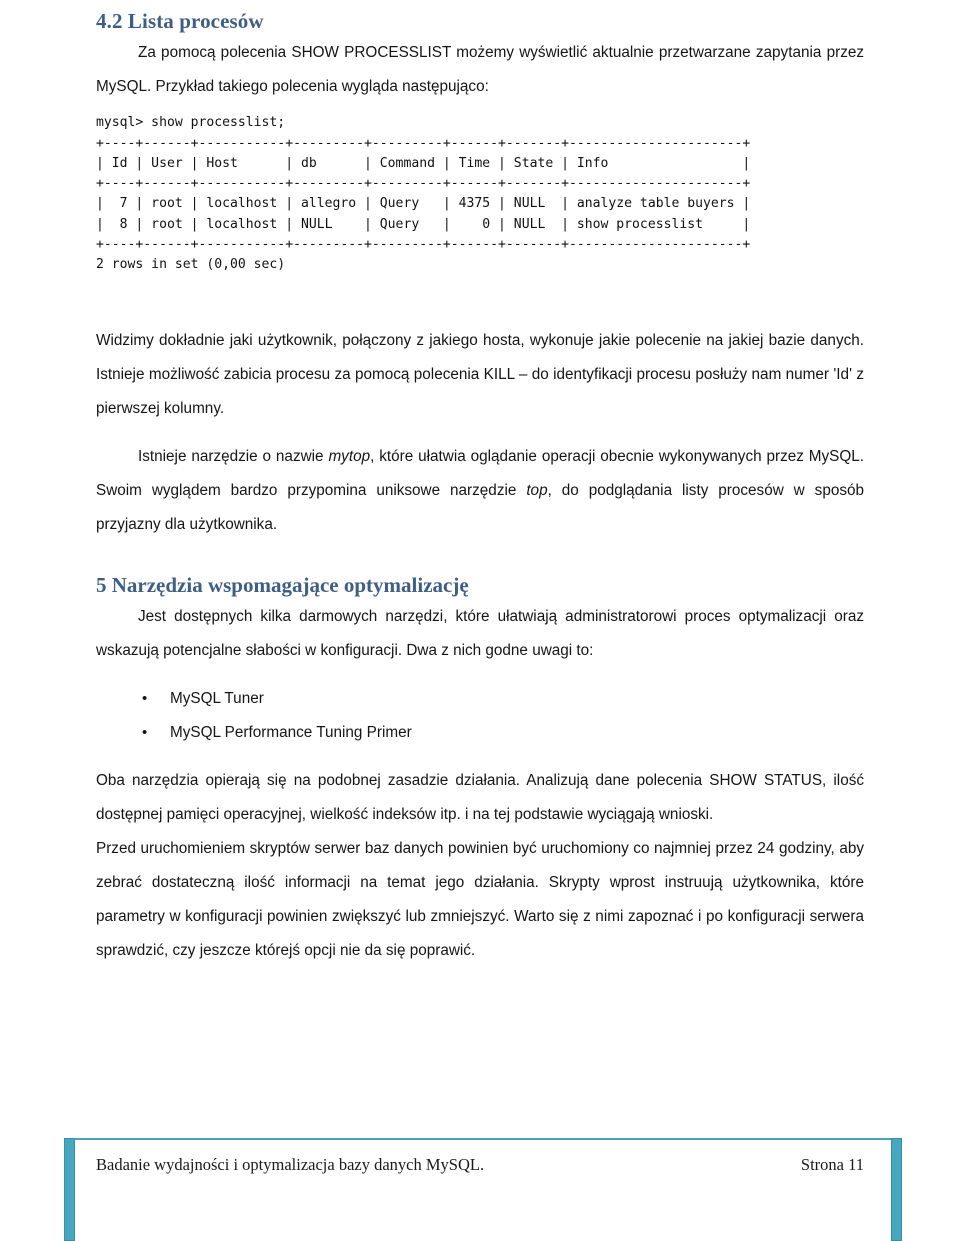 This screenshot has width=960, height=1241. What do you see at coordinates (896, 1189) in the screenshot?
I see `decorative-bar-right` at bounding box center [896, 1189].